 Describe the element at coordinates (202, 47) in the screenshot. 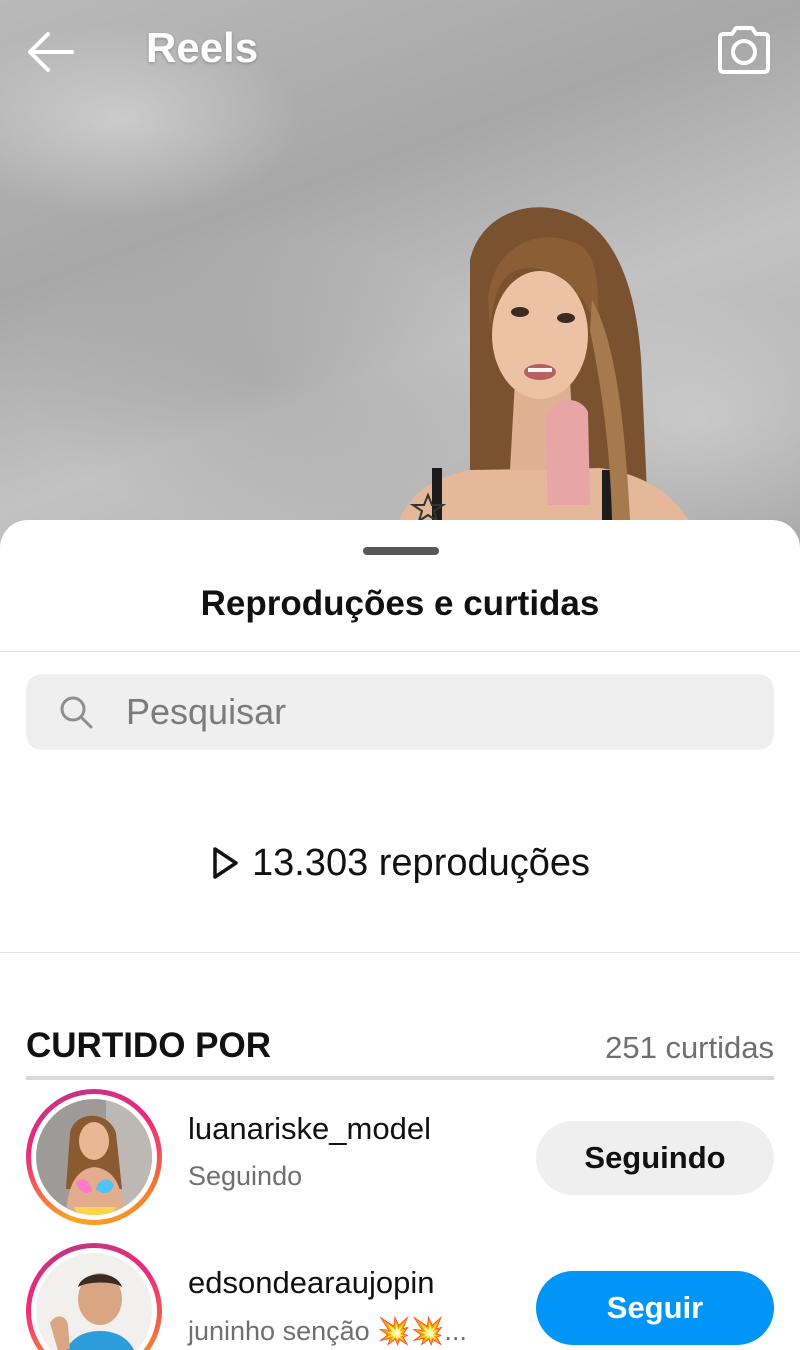

I see `page-title: Reels` at that location.